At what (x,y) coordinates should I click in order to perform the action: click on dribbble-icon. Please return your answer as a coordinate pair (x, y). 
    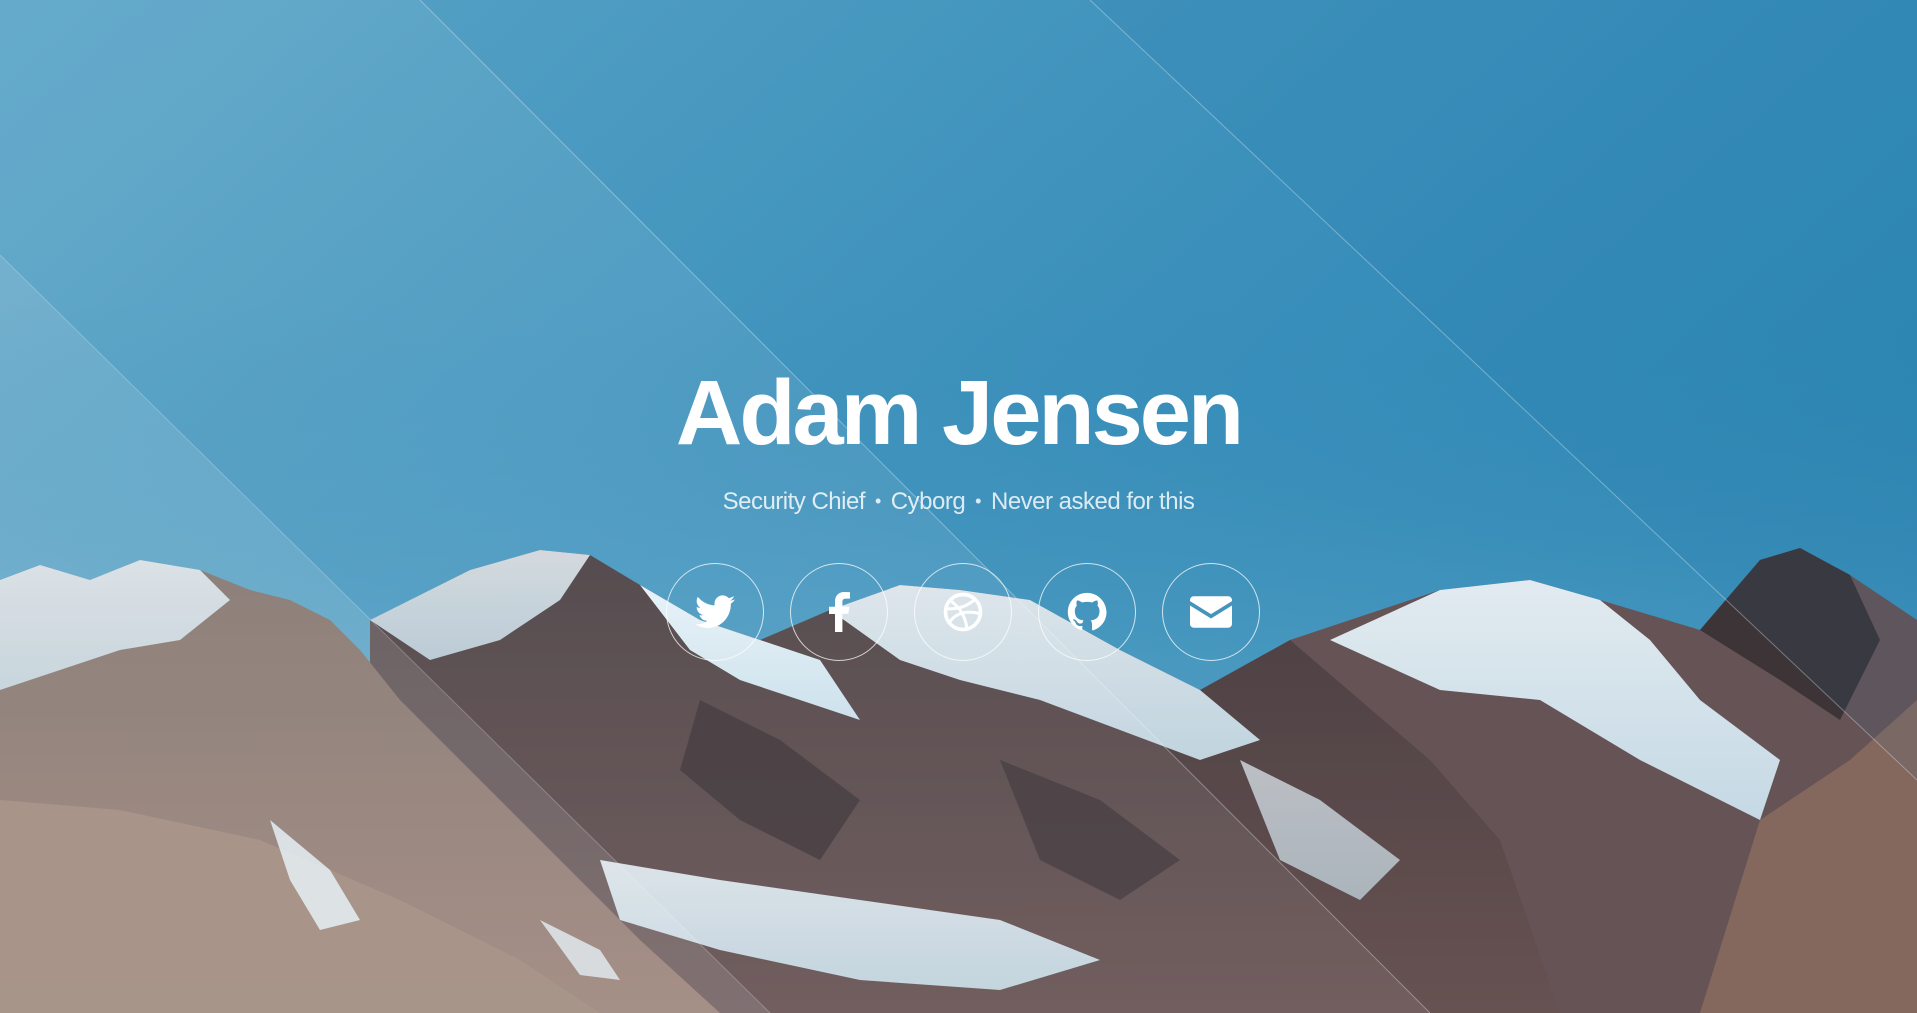
    Looking at the image, I should click on (963, 612).